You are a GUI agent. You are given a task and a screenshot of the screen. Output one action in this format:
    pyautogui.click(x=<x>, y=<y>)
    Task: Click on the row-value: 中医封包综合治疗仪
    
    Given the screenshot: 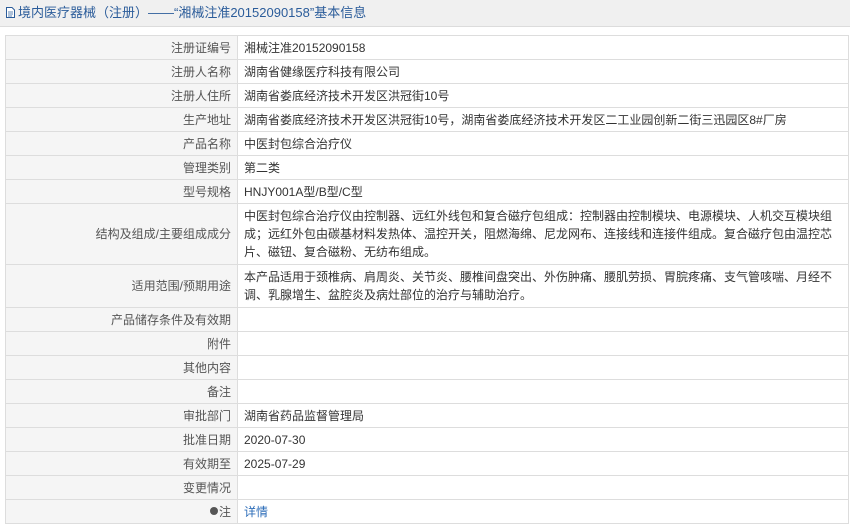 What is the action you would take?
    pyautogui.click(x=543, y=143)
    